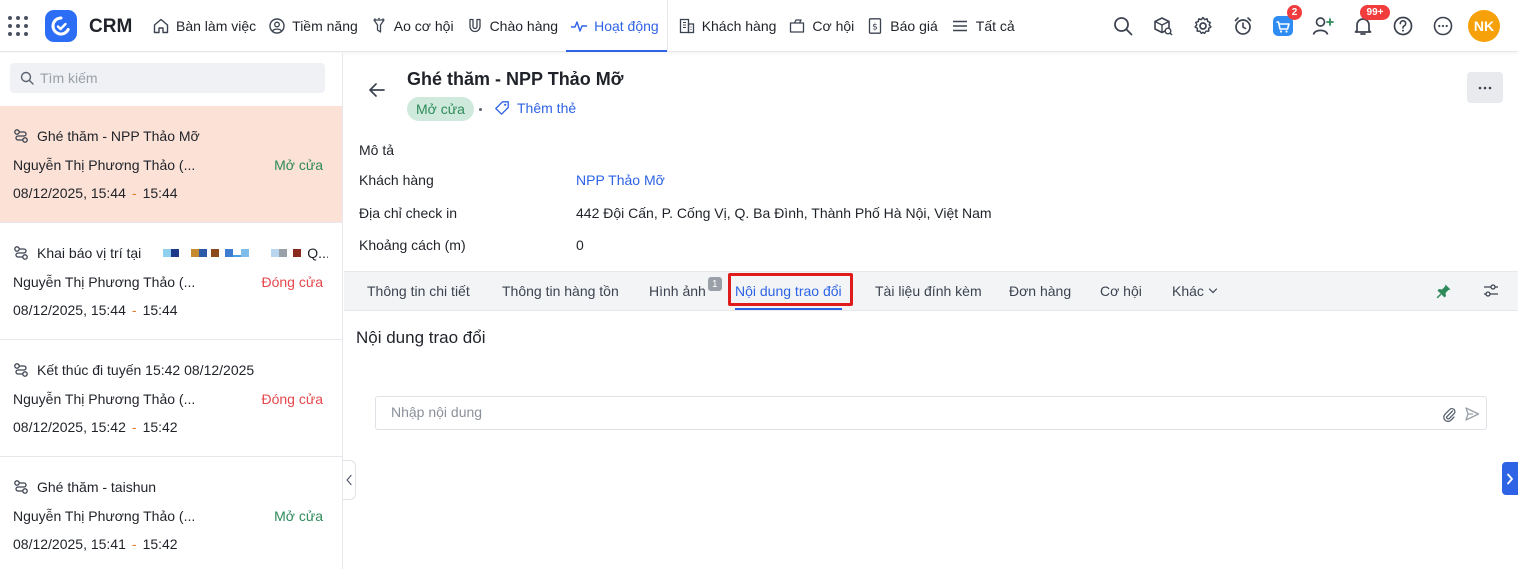 This screenshot has height=569, width=1518. Describe the element at coordinates (833, 26) in the screenshot. I see `nav-label: Cơ hội` at that location.